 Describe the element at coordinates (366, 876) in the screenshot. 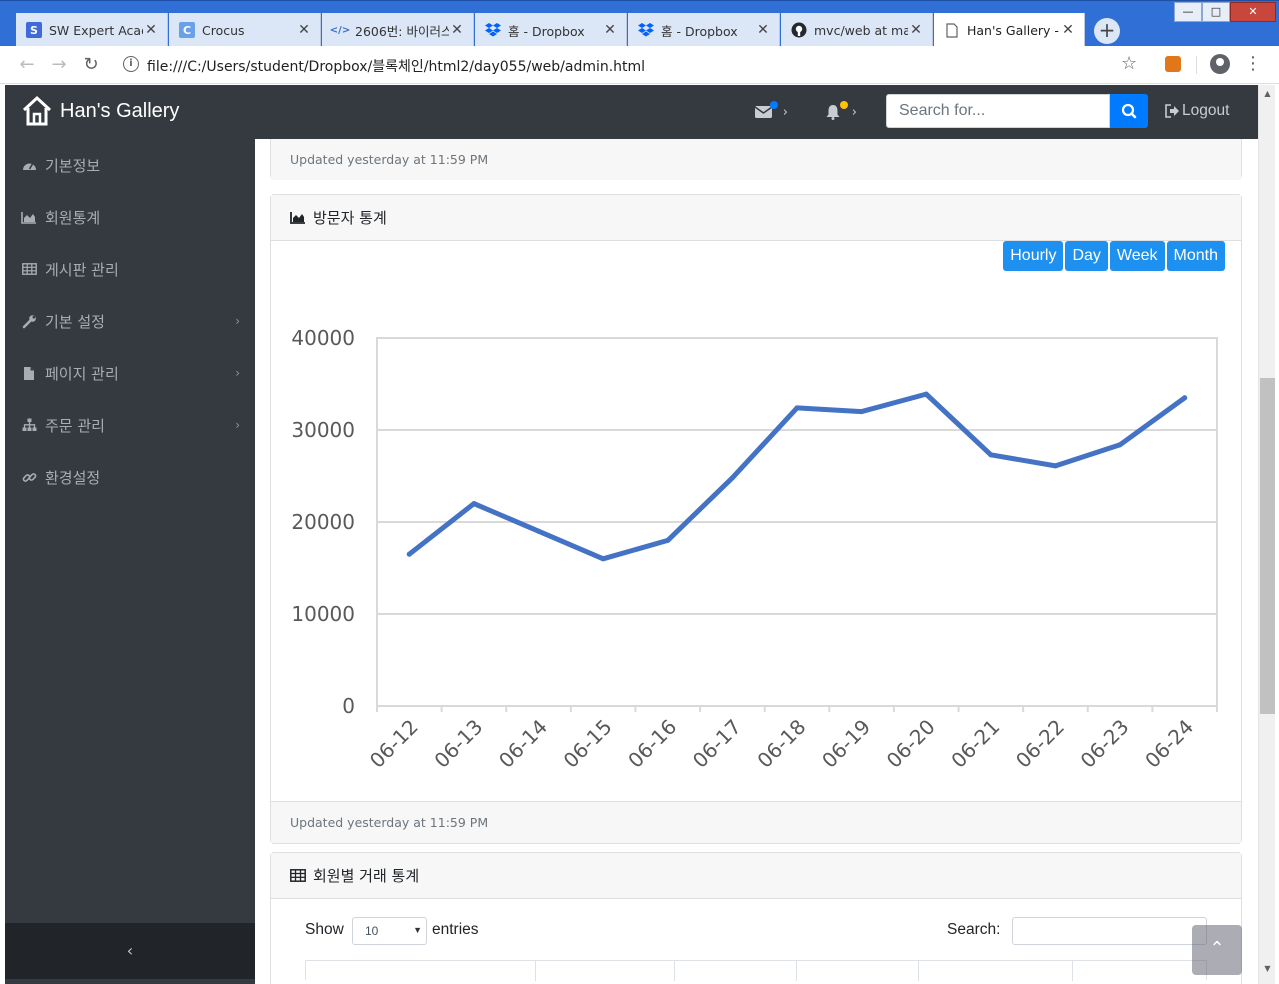

I see `card-title: 회원별 거래 통계` at that location.